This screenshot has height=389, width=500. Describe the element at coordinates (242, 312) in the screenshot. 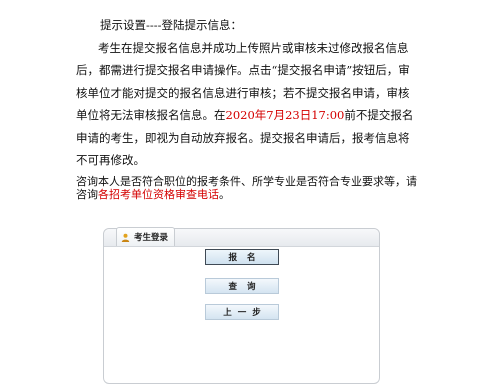

I see `back-button: 上一步` at that location.